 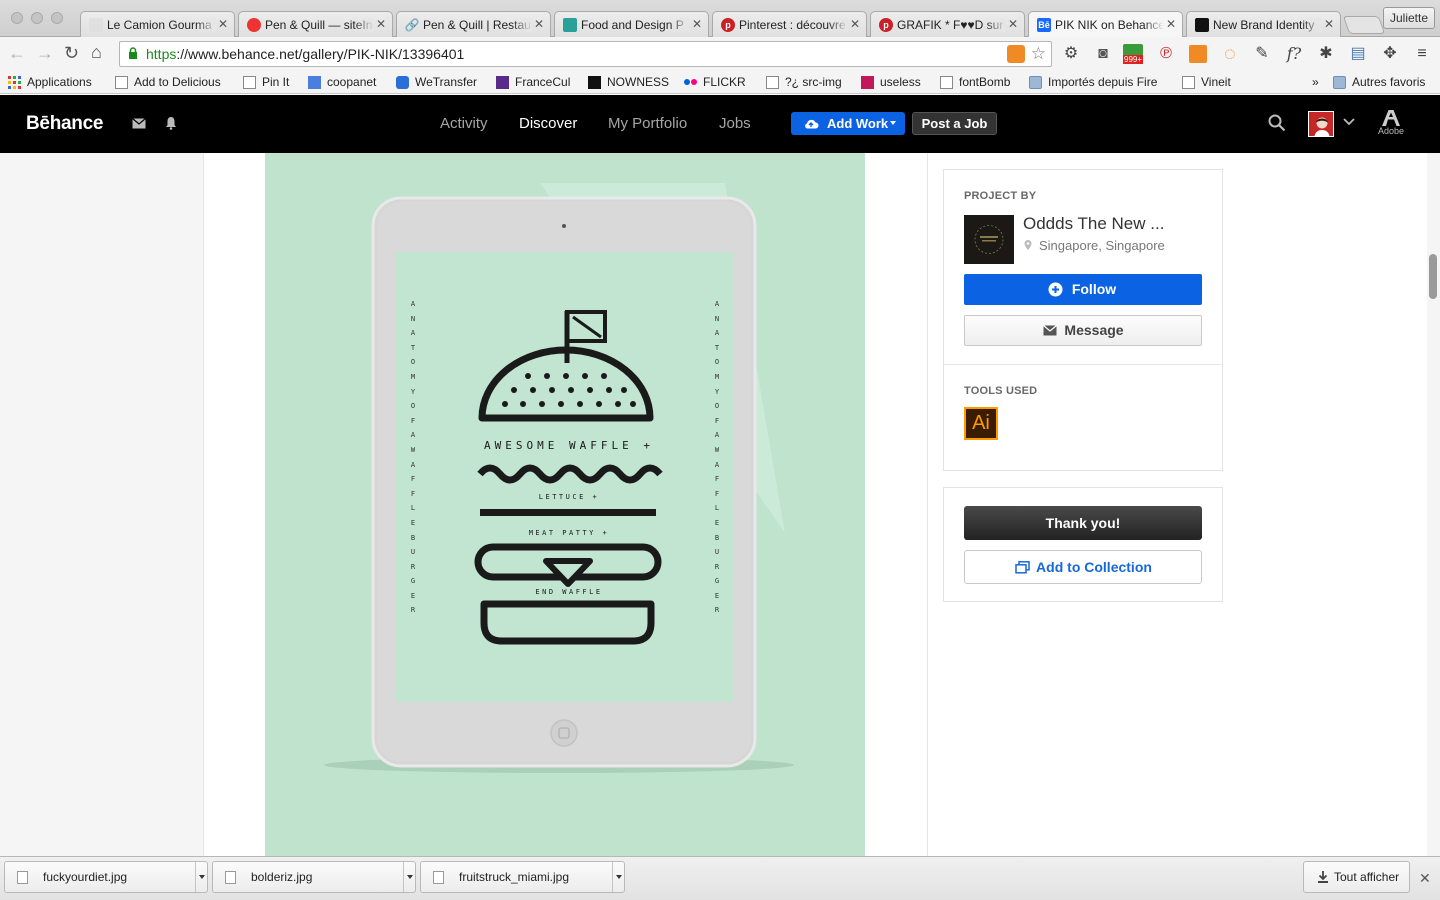 I want to click on home-icon: ⌂, so click(x=96, y=52).